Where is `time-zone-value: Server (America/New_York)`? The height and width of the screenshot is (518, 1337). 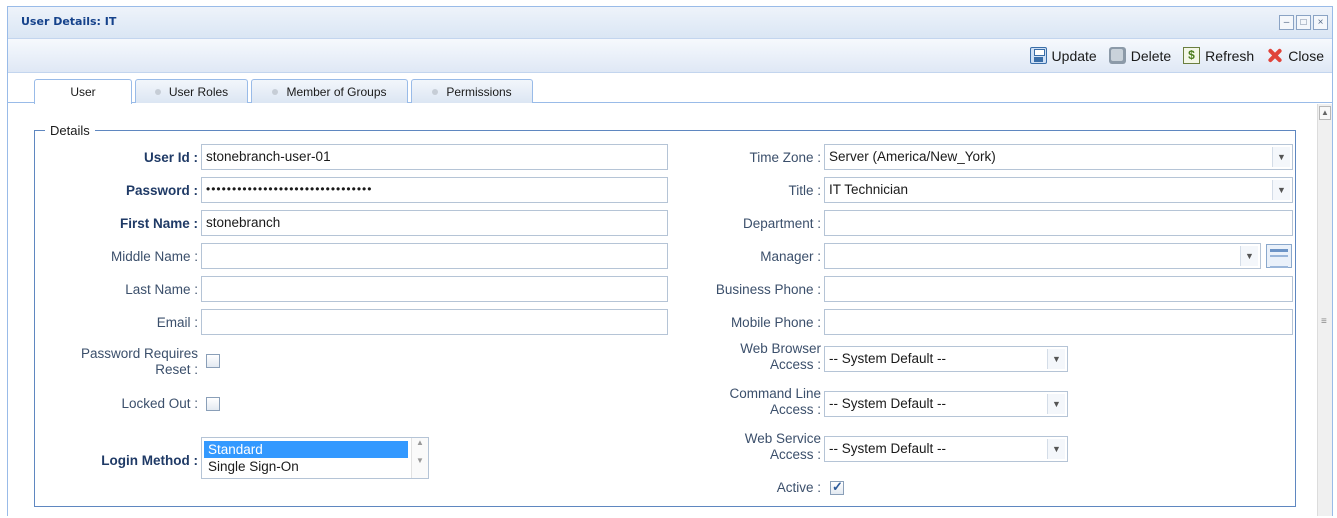 time-zone-value: Server (America/New_York) is located at coordinates (912, 156).